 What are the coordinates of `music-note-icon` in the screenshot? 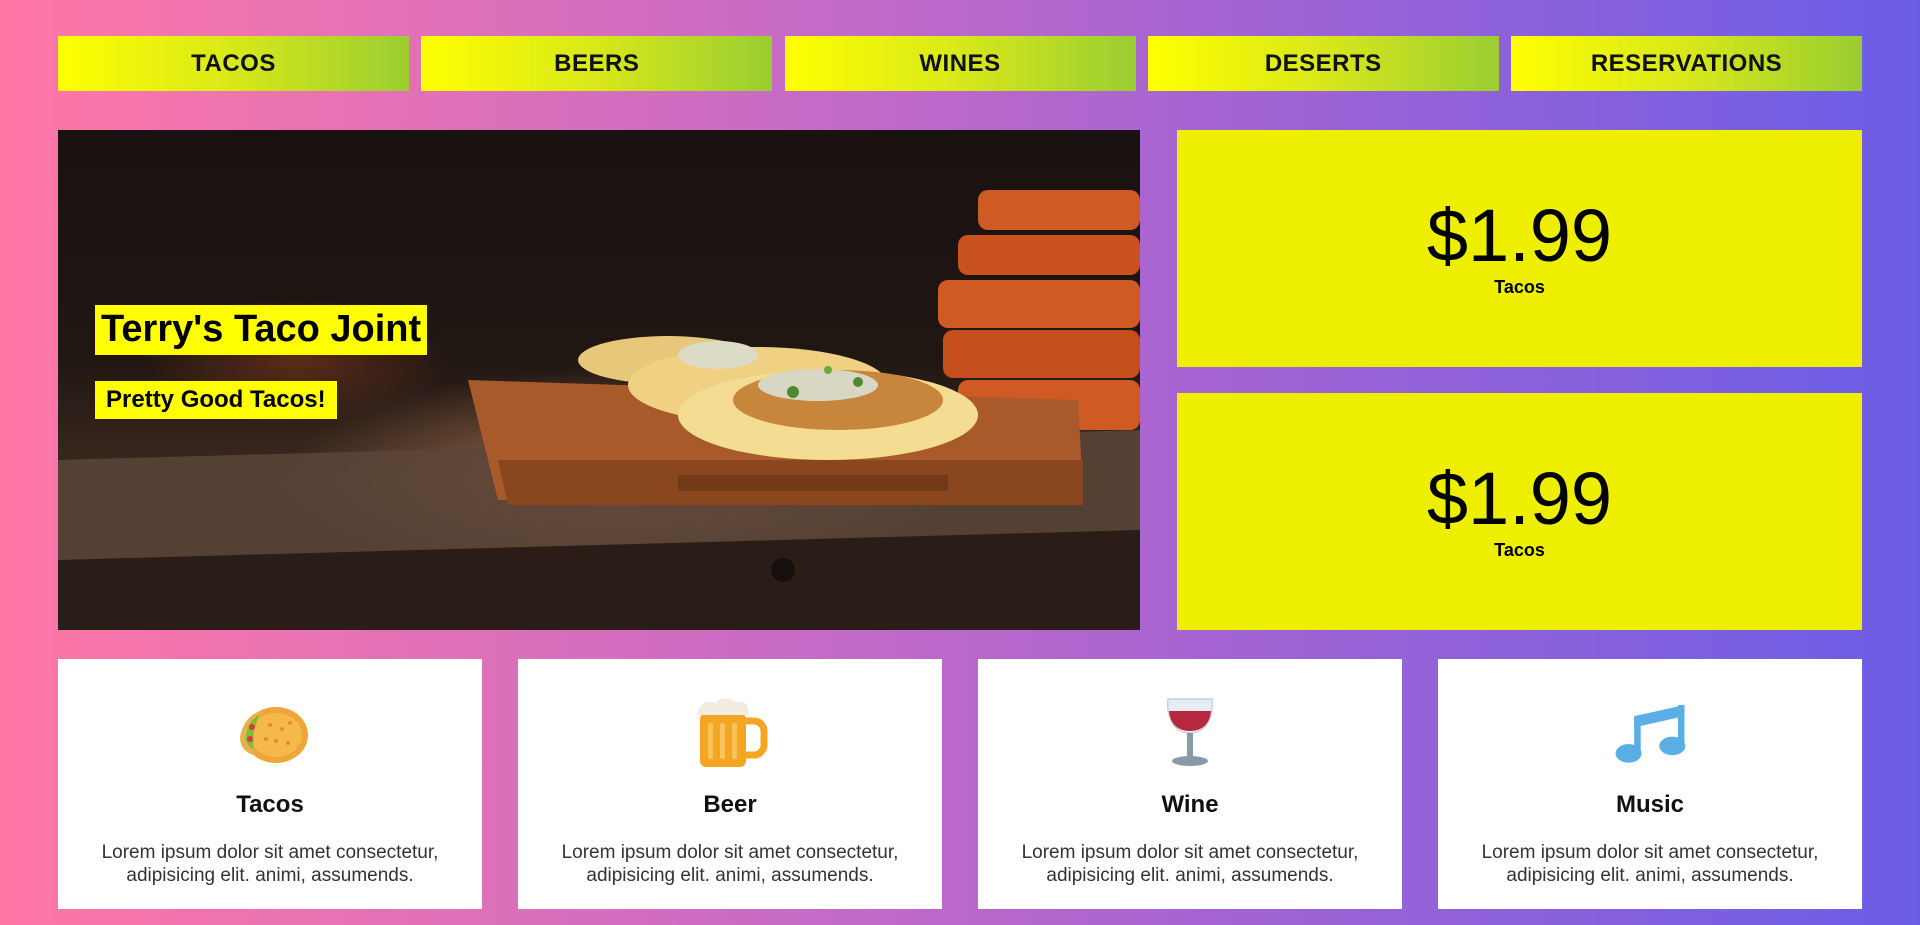 It's located at (1650, 732).